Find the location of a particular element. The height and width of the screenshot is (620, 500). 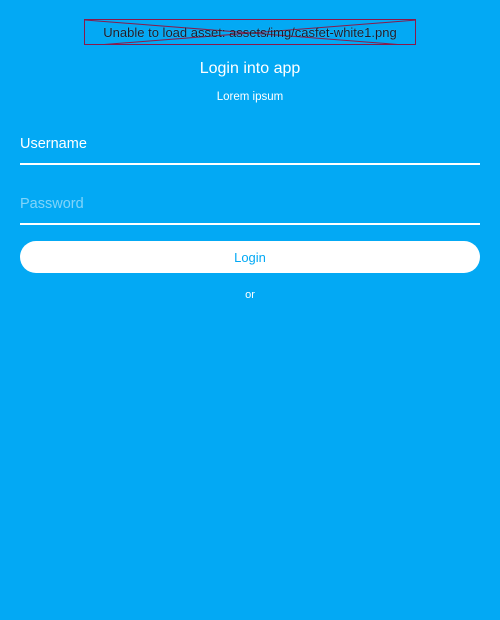

username-field is located at coordinates (250, 145).